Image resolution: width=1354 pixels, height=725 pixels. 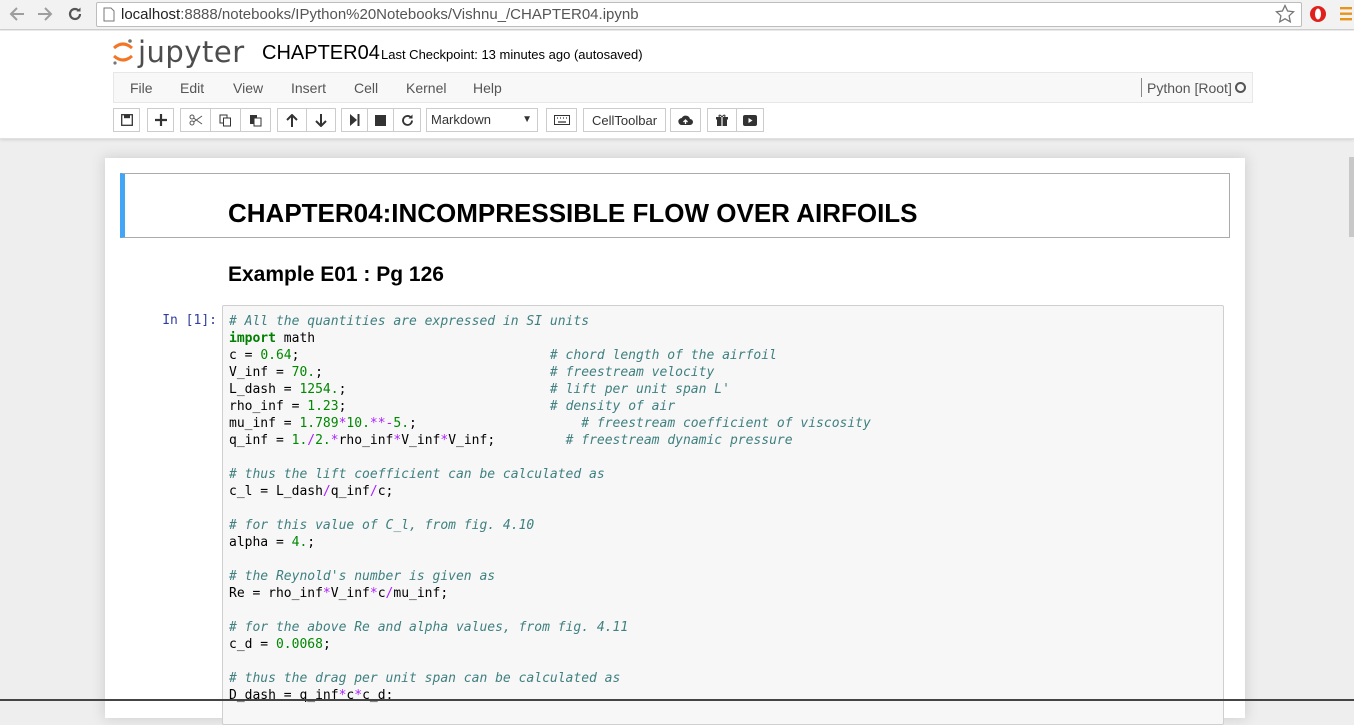 I want to click on code-line: L_dash = 1254.; # lift per unit span L', so click(x=550, y=389).